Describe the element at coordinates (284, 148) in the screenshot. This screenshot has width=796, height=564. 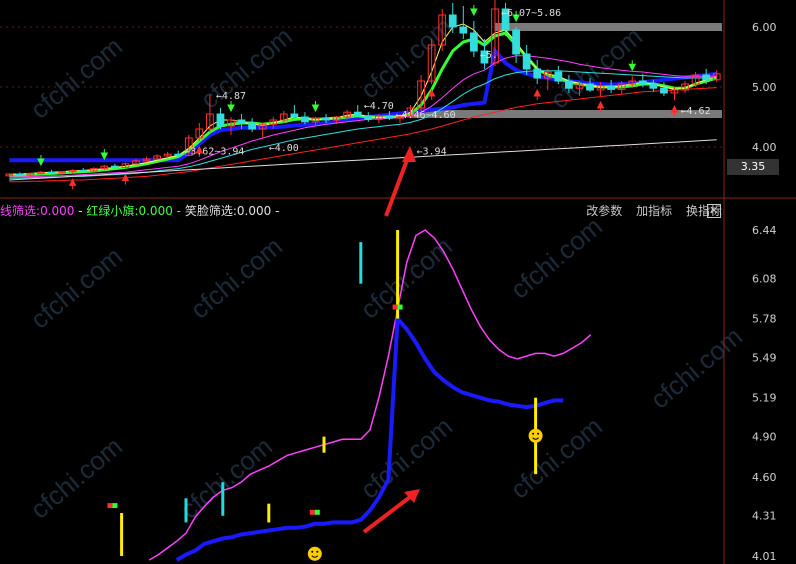
I see `price-annotation: ←4.00` at that location.